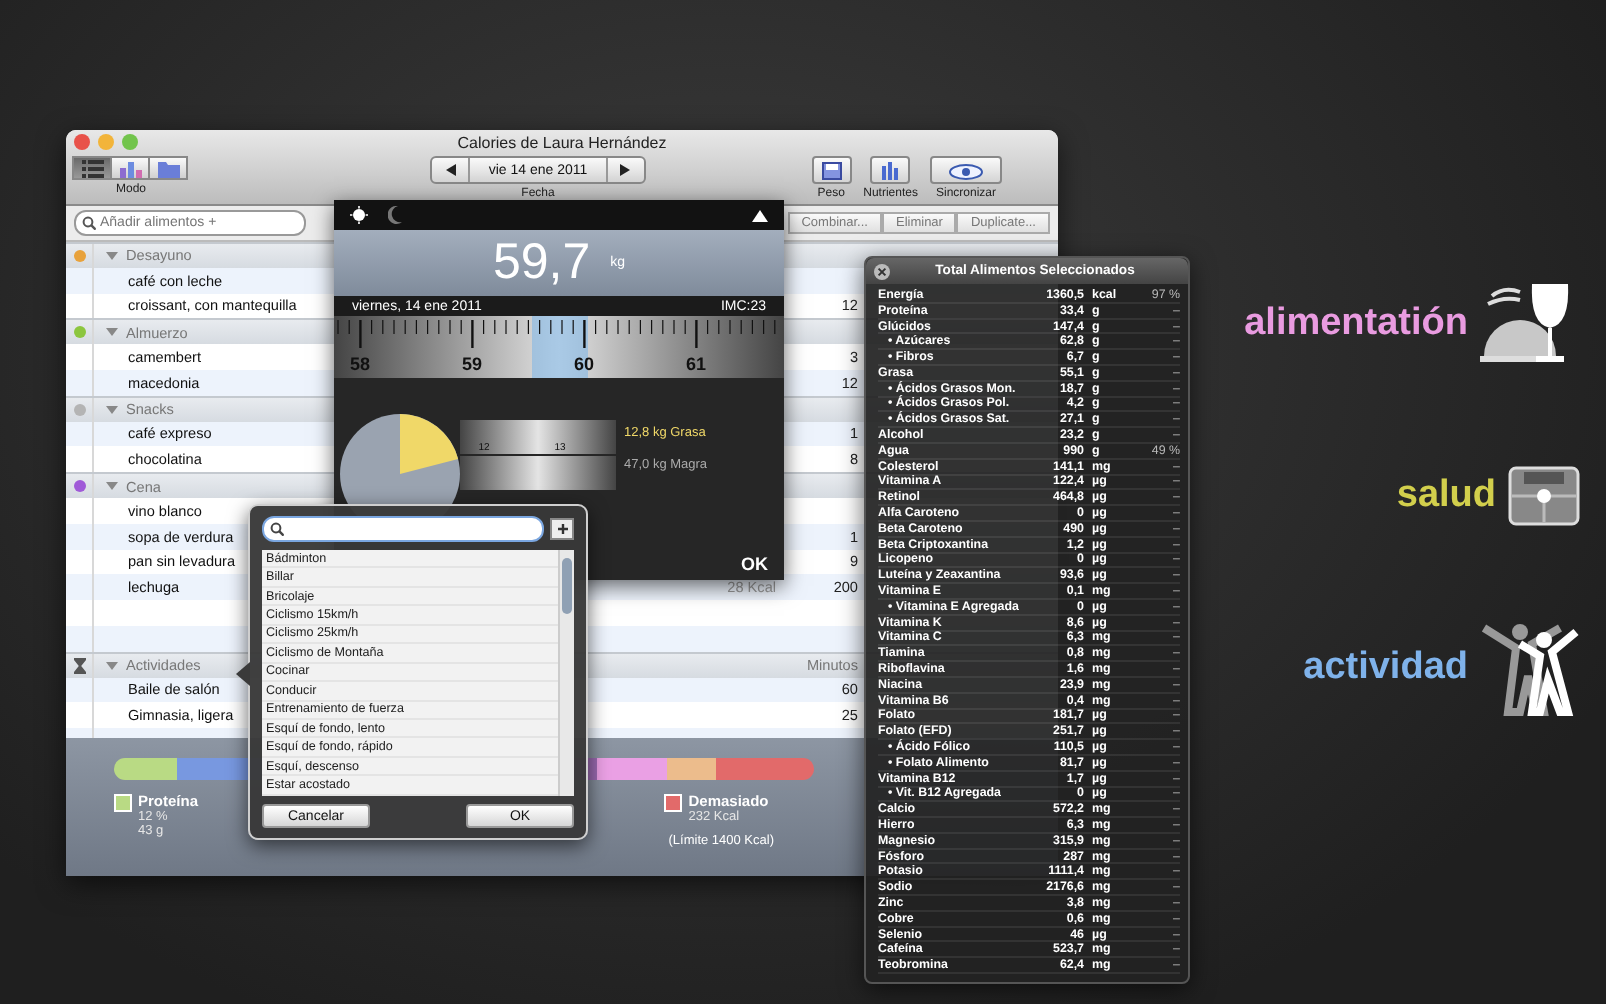  Describe the element at coordinates (450, 170) in the screenshot. I see `left-triangle-icon` at that location.